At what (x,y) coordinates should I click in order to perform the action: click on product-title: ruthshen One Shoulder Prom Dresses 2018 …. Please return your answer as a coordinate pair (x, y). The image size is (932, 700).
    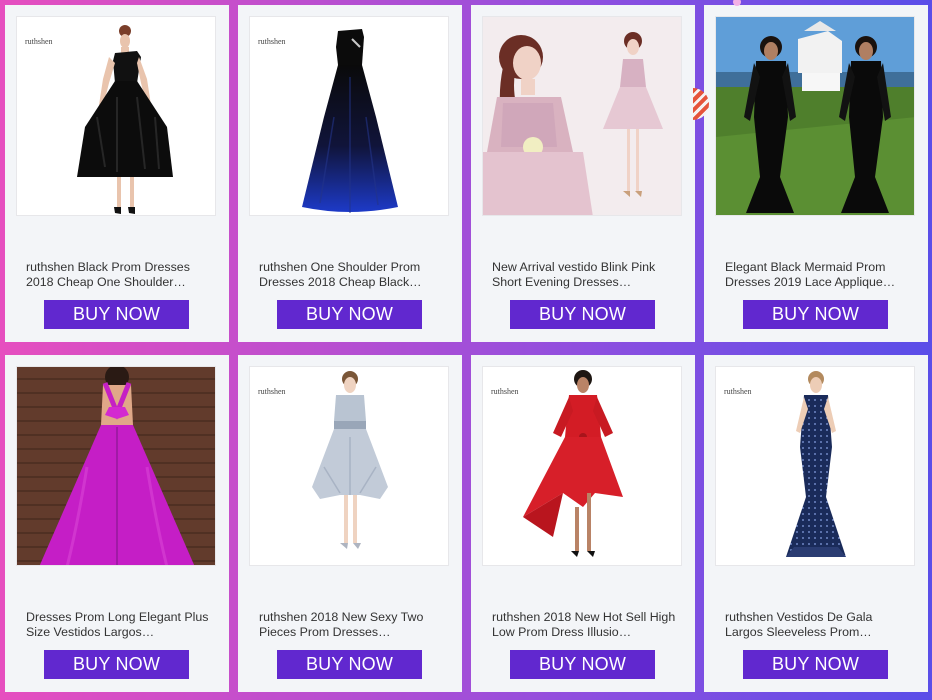
    Looking at the image, I should click on (352, 275).